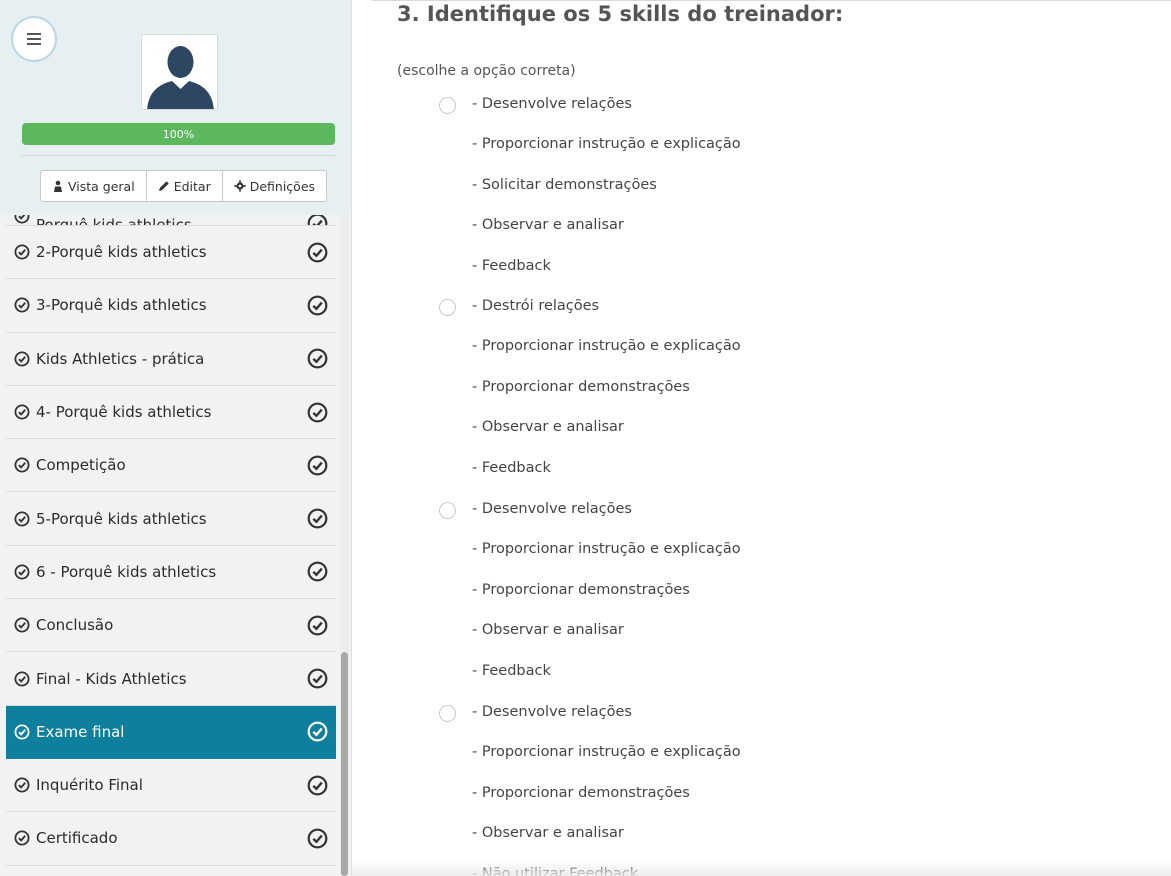 The width and height of the screenshot is (1171, 876). What do you see at coordinates (486, 71) in the screenshot?
I see `question-instructions: (escolhe a opção correta)` at bounding box center [486, 71].